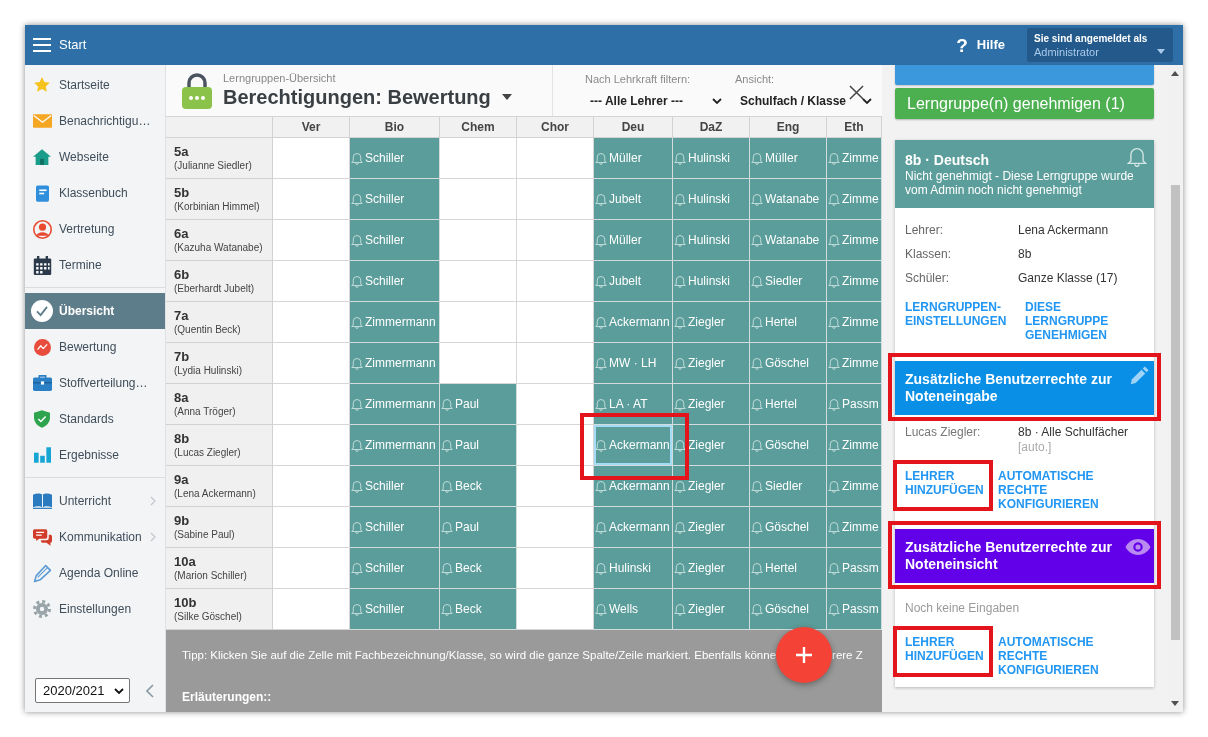  I want to click on row-header: 10a (Marion Schiller), so click(219, 568).